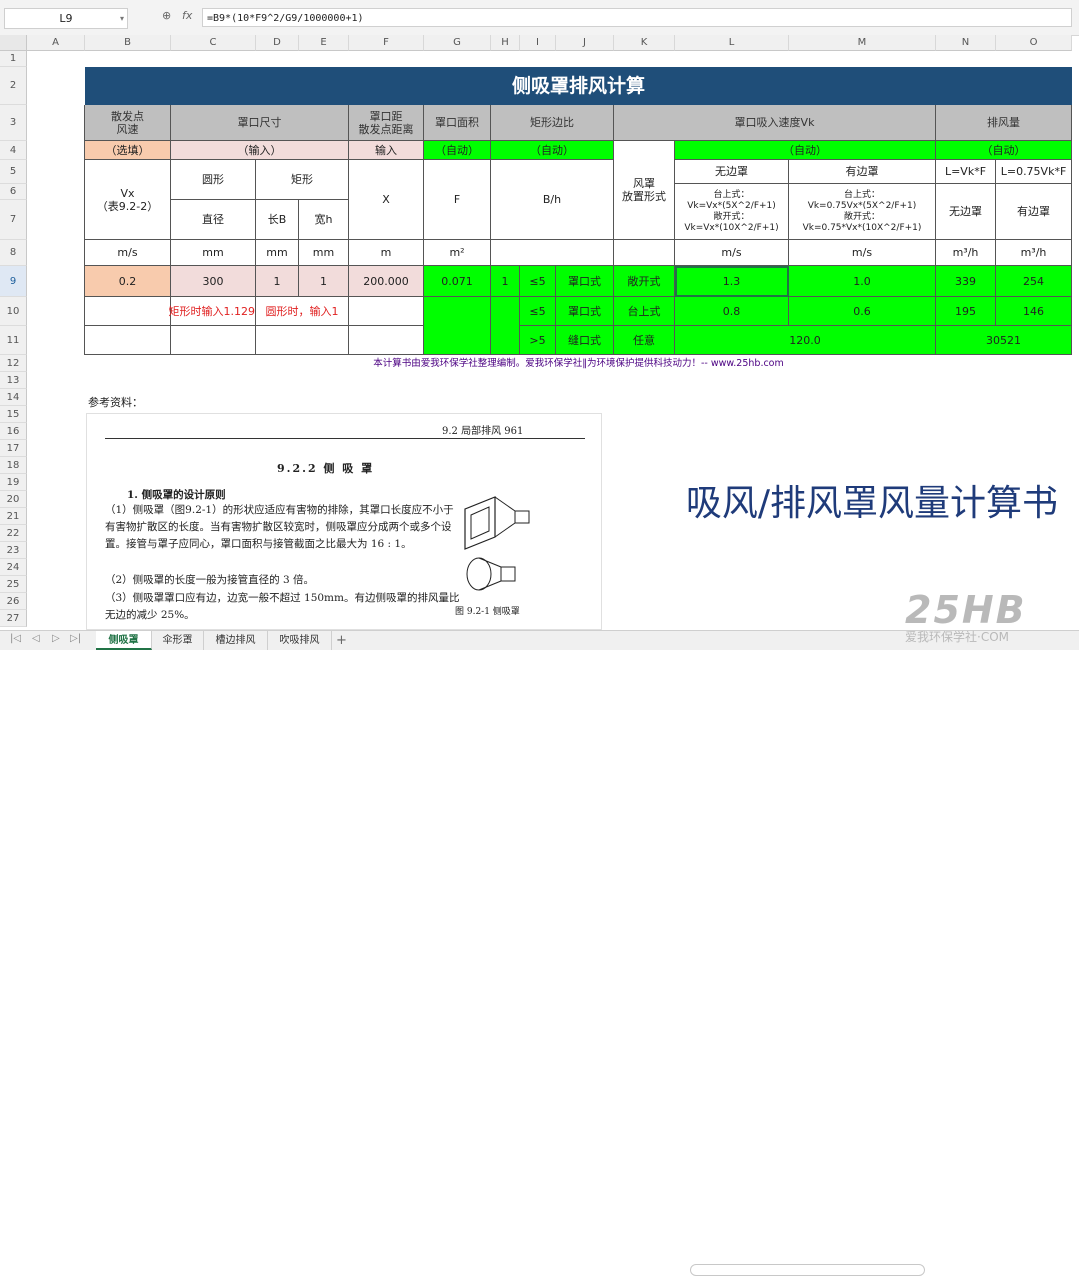  Describe the element at coordinates (13, 43) in the screenshot. I see `select-all-corner` at that location.